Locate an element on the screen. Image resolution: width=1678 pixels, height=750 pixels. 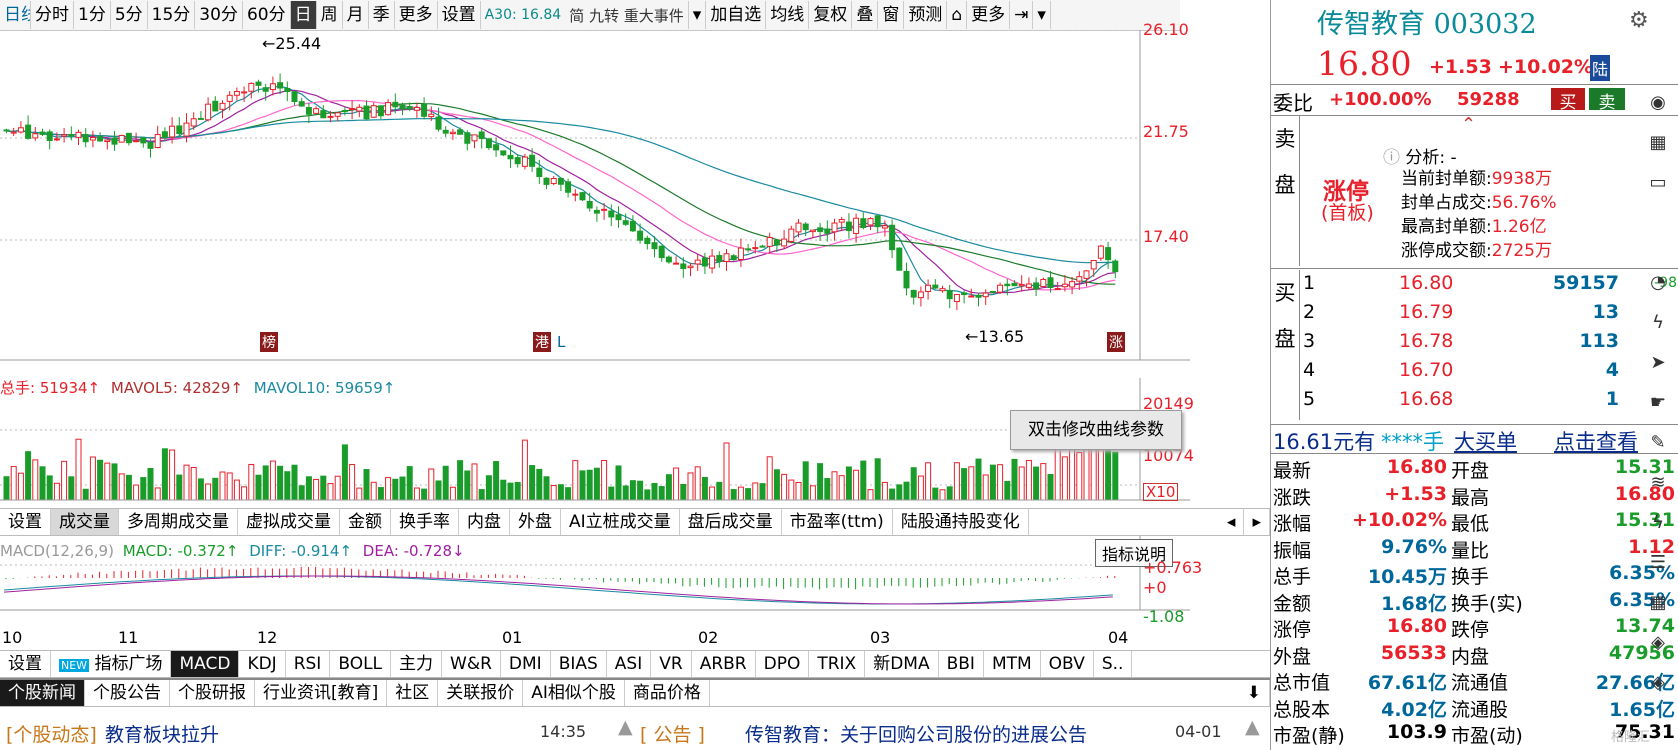
list-icon: ☰ is located at coordinates (1658, 562).